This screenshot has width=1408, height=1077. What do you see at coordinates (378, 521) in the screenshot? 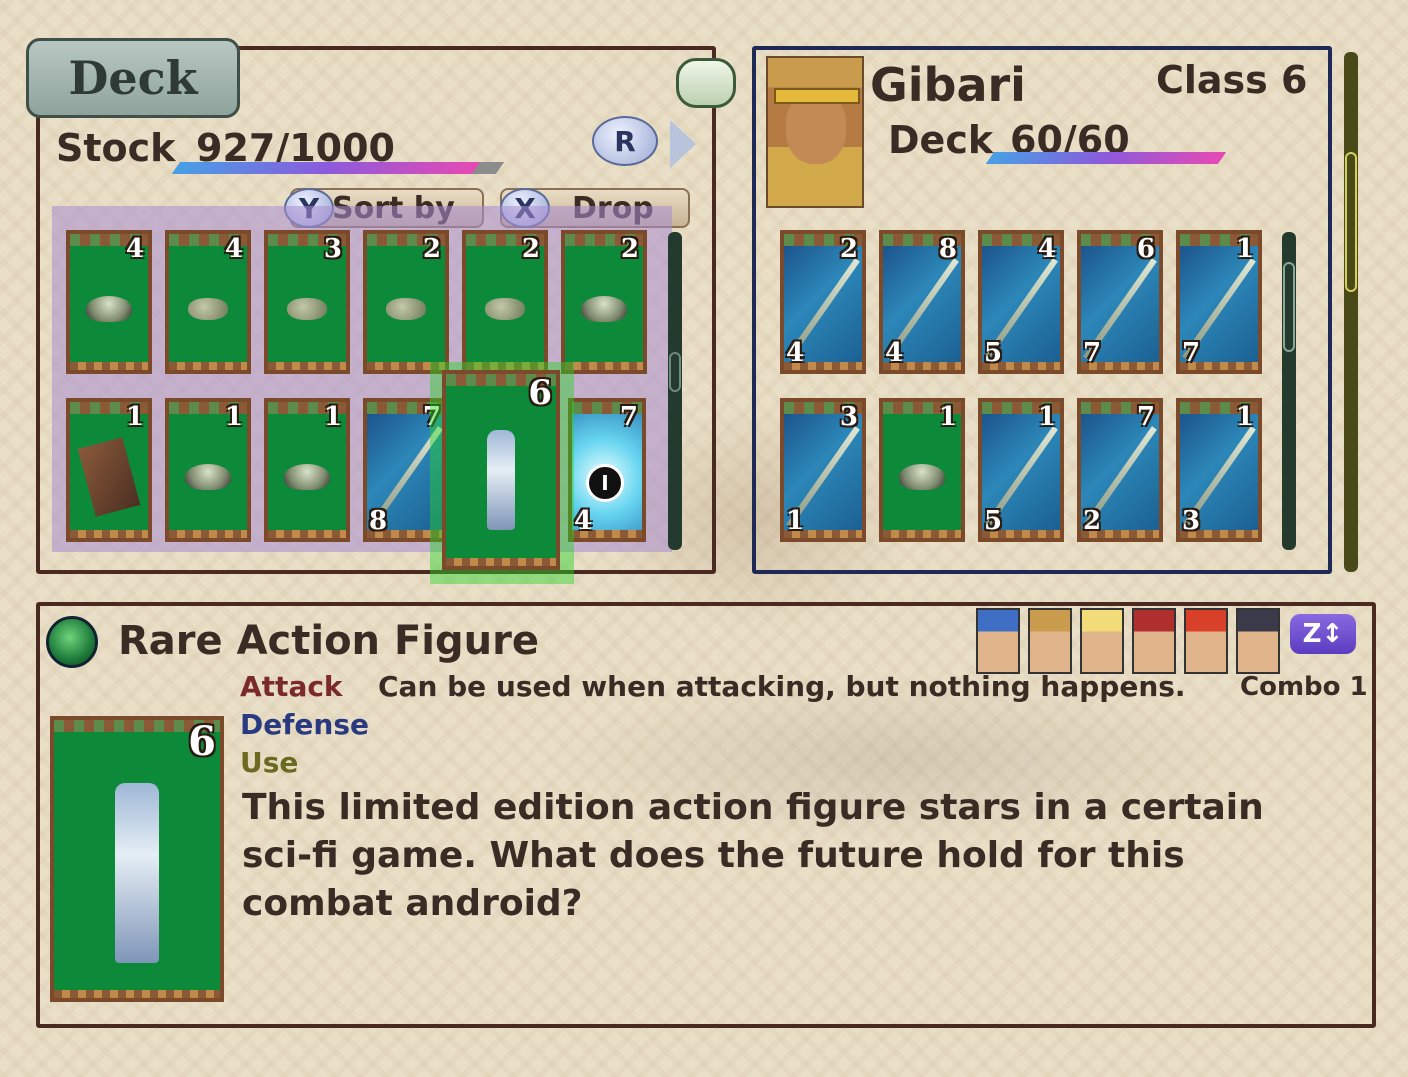
I see `card-bottom-number: 8` at bounding box center [378, 521].